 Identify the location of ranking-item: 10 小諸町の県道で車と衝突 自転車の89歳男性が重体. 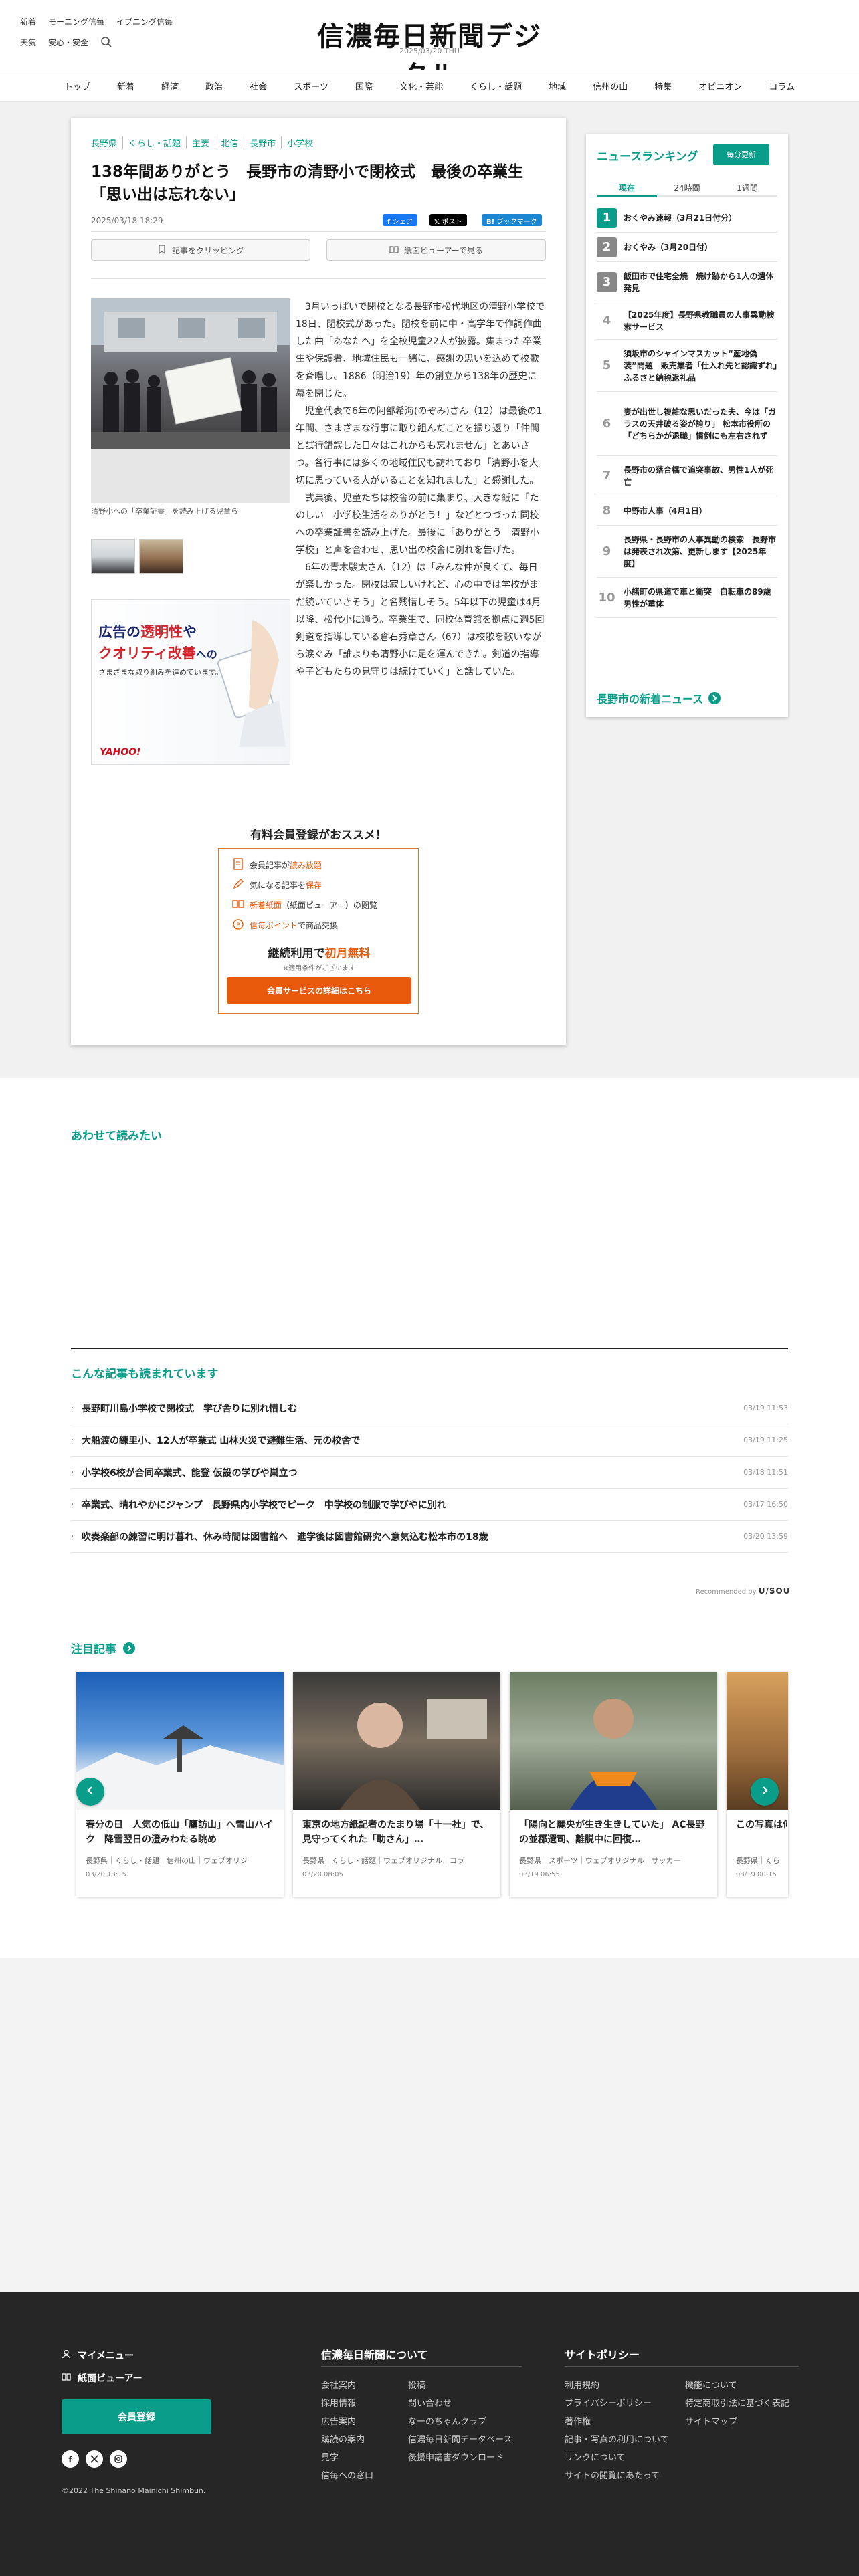
(687, 598).